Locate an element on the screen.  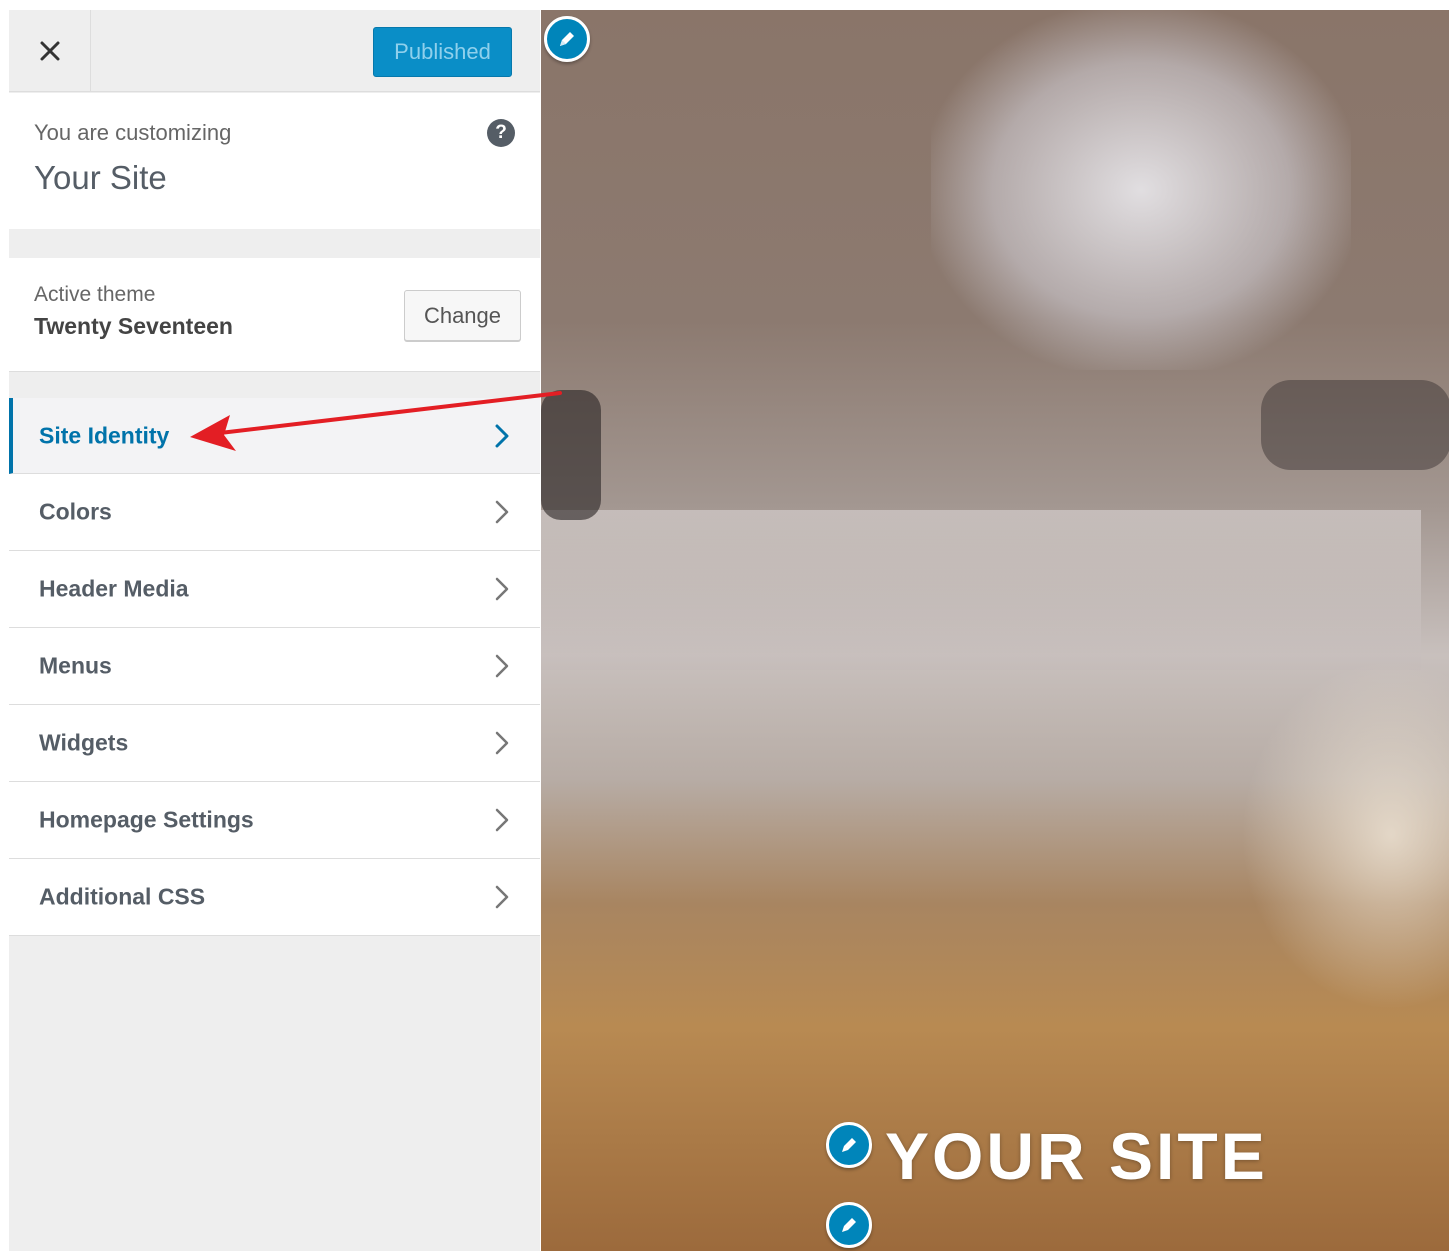
customizing-label: You are customizing is located at coordinates (133, 132).